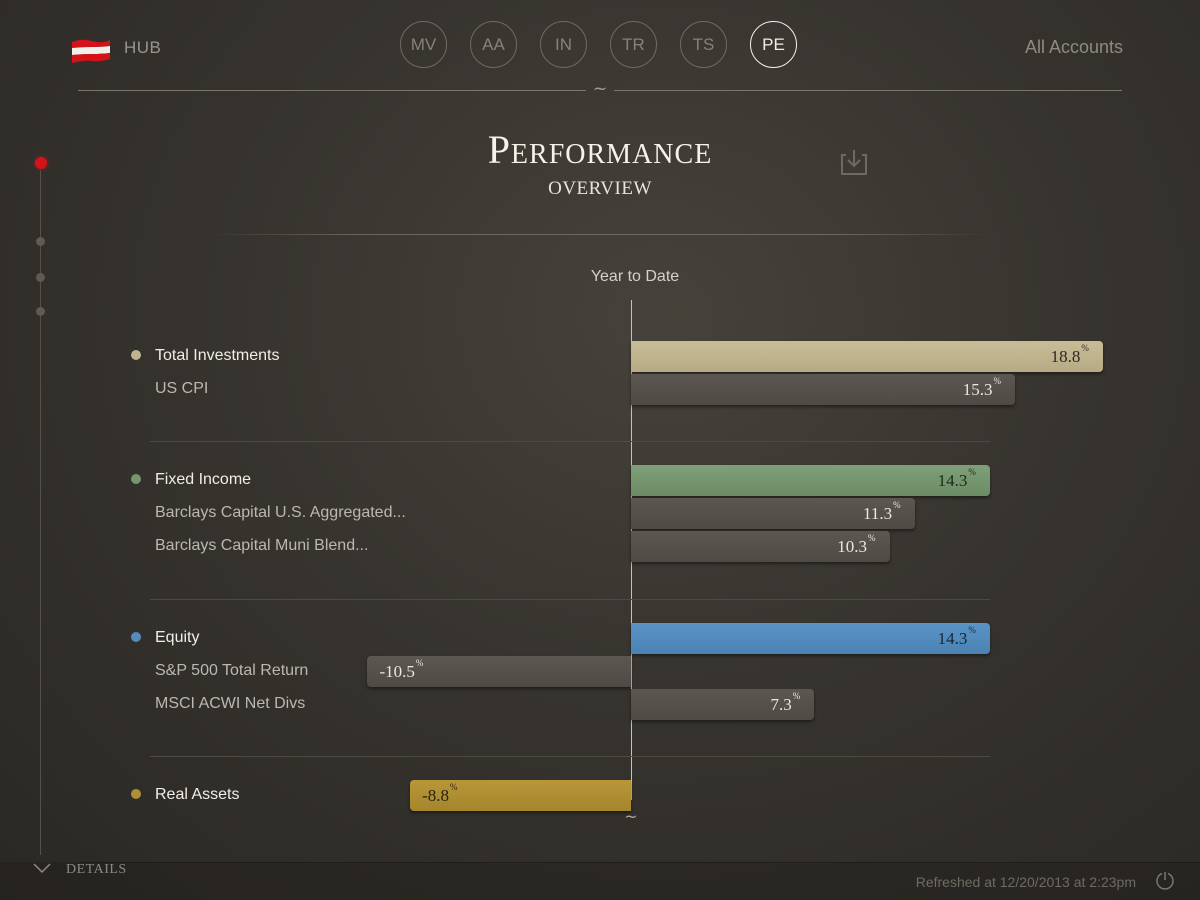  I want to click on tab-mv: MV, so click(423, 44).